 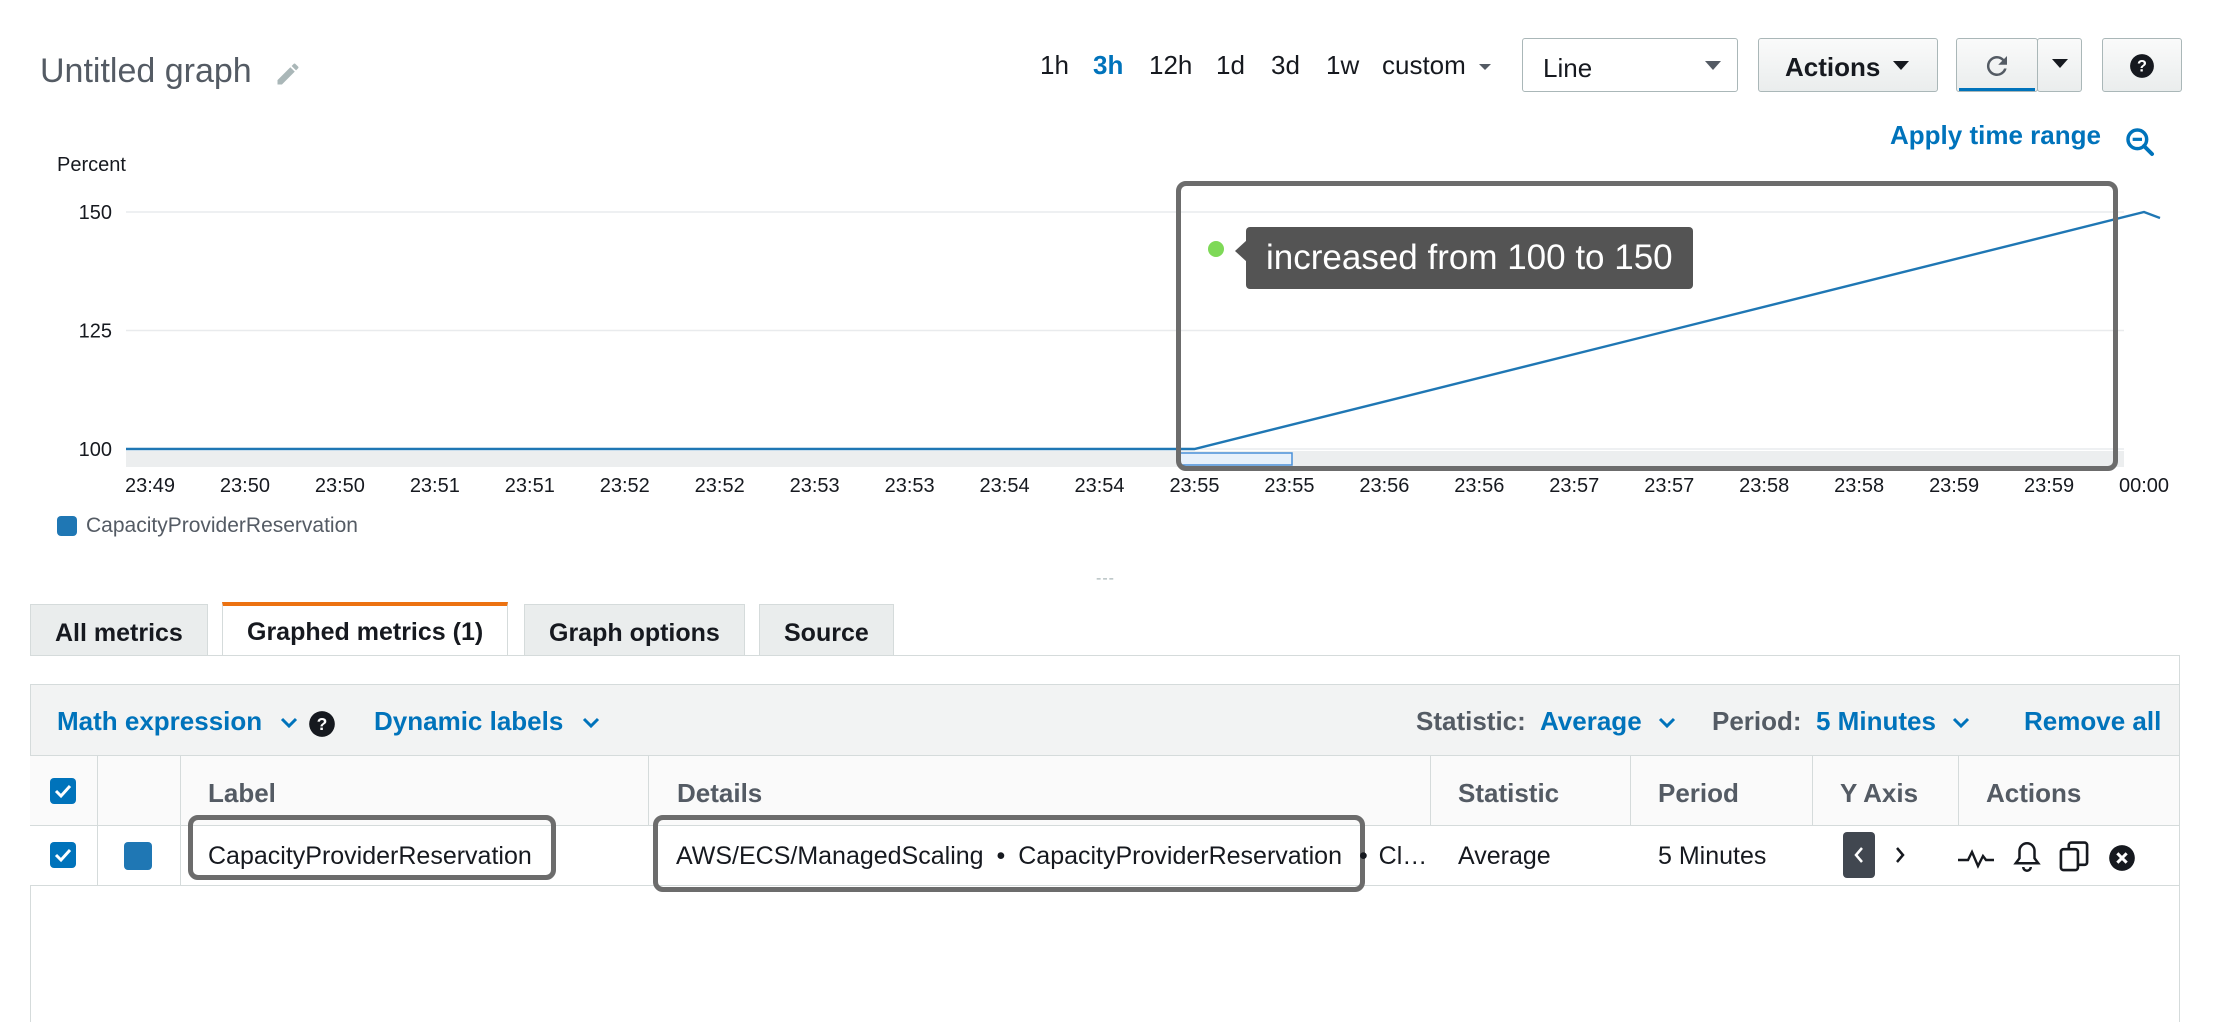 I want to click on range-custom: custom, so click(x=1437, y=65).